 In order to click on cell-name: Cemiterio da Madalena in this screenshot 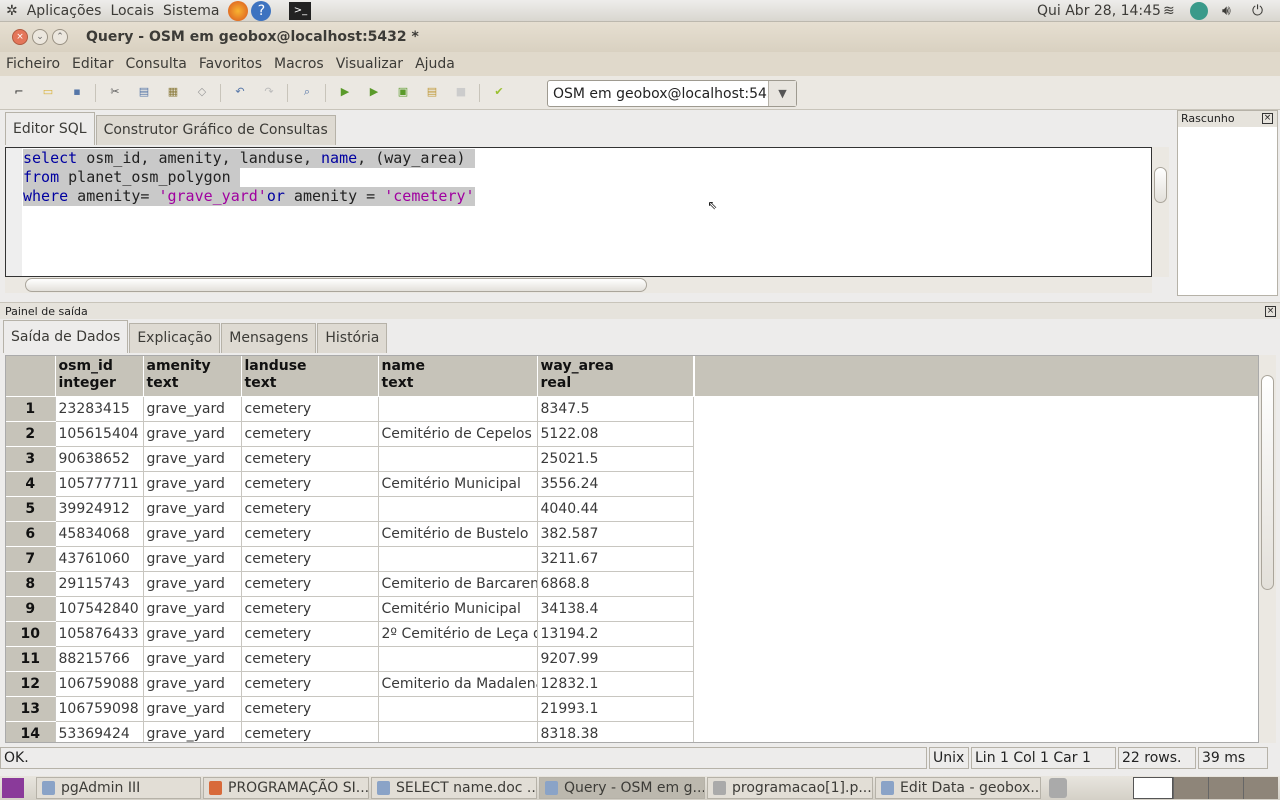, I will do `click(458, 684)`.